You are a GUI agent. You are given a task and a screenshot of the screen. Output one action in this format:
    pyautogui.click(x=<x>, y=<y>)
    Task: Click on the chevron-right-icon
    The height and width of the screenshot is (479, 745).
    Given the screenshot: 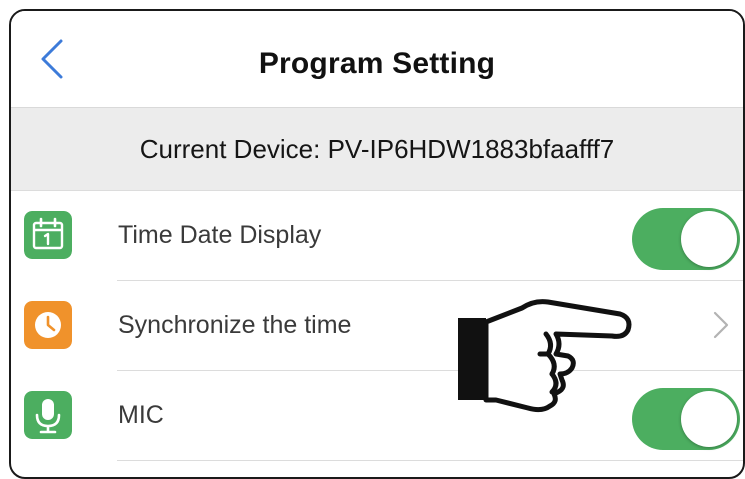 What is the action you would take?
    pyautogui.click(x=721, y=325)
    